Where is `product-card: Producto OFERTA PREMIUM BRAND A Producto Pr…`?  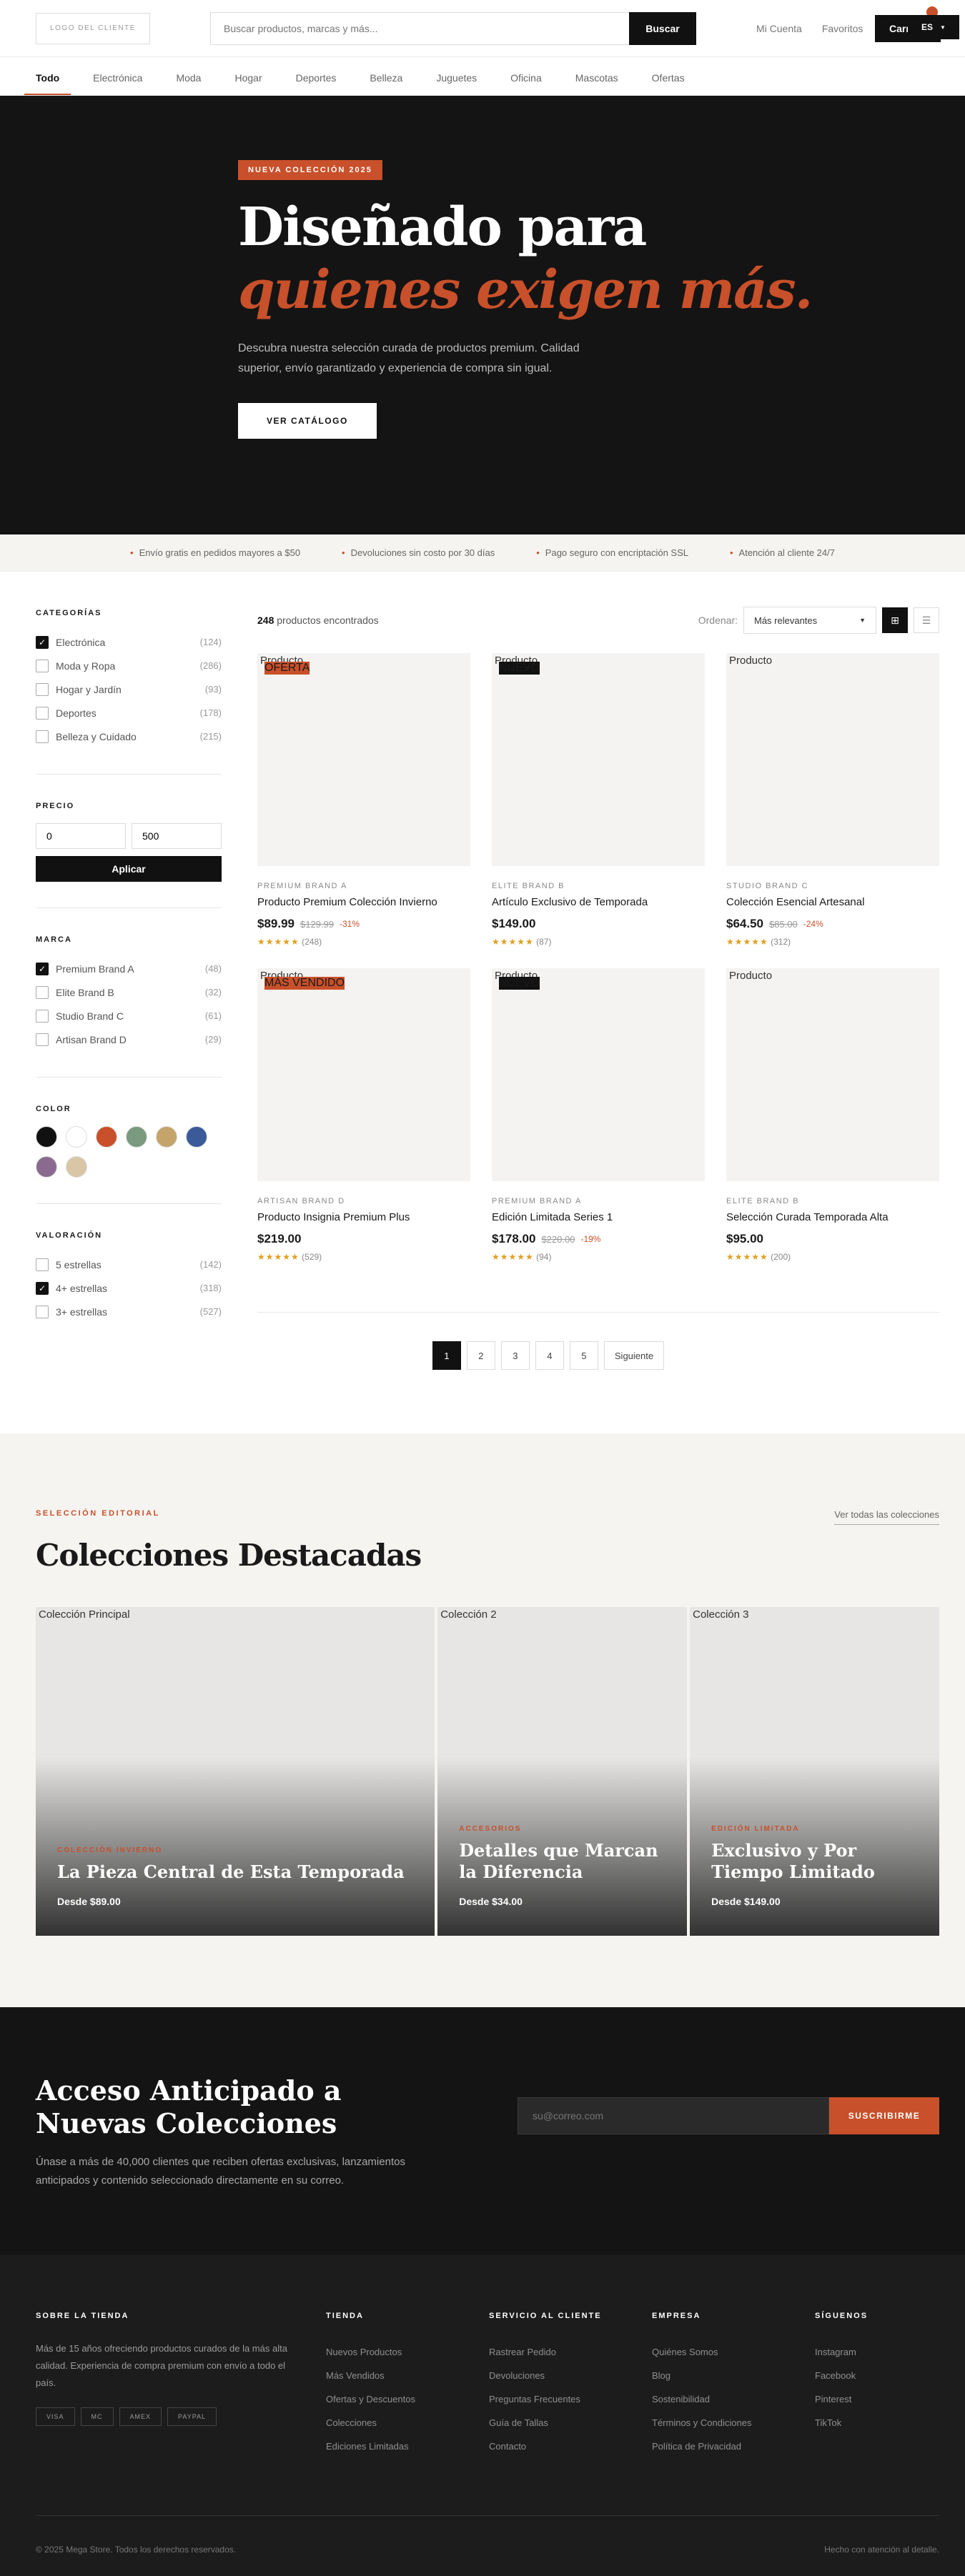 product-card: Producto OFERTA PREMIUM BRAND A Producto Pr… is located at coordinates (363, 800).